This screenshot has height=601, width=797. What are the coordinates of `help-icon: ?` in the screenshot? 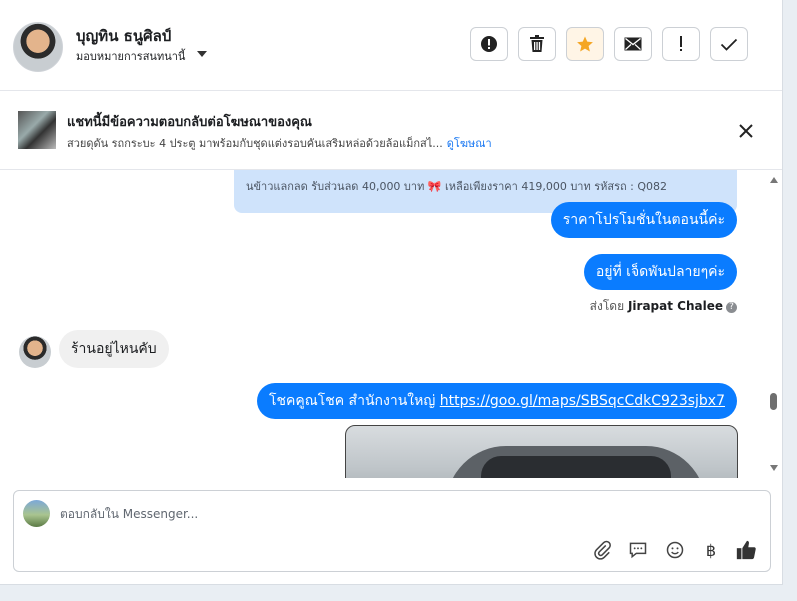 It's located at (731, 307).